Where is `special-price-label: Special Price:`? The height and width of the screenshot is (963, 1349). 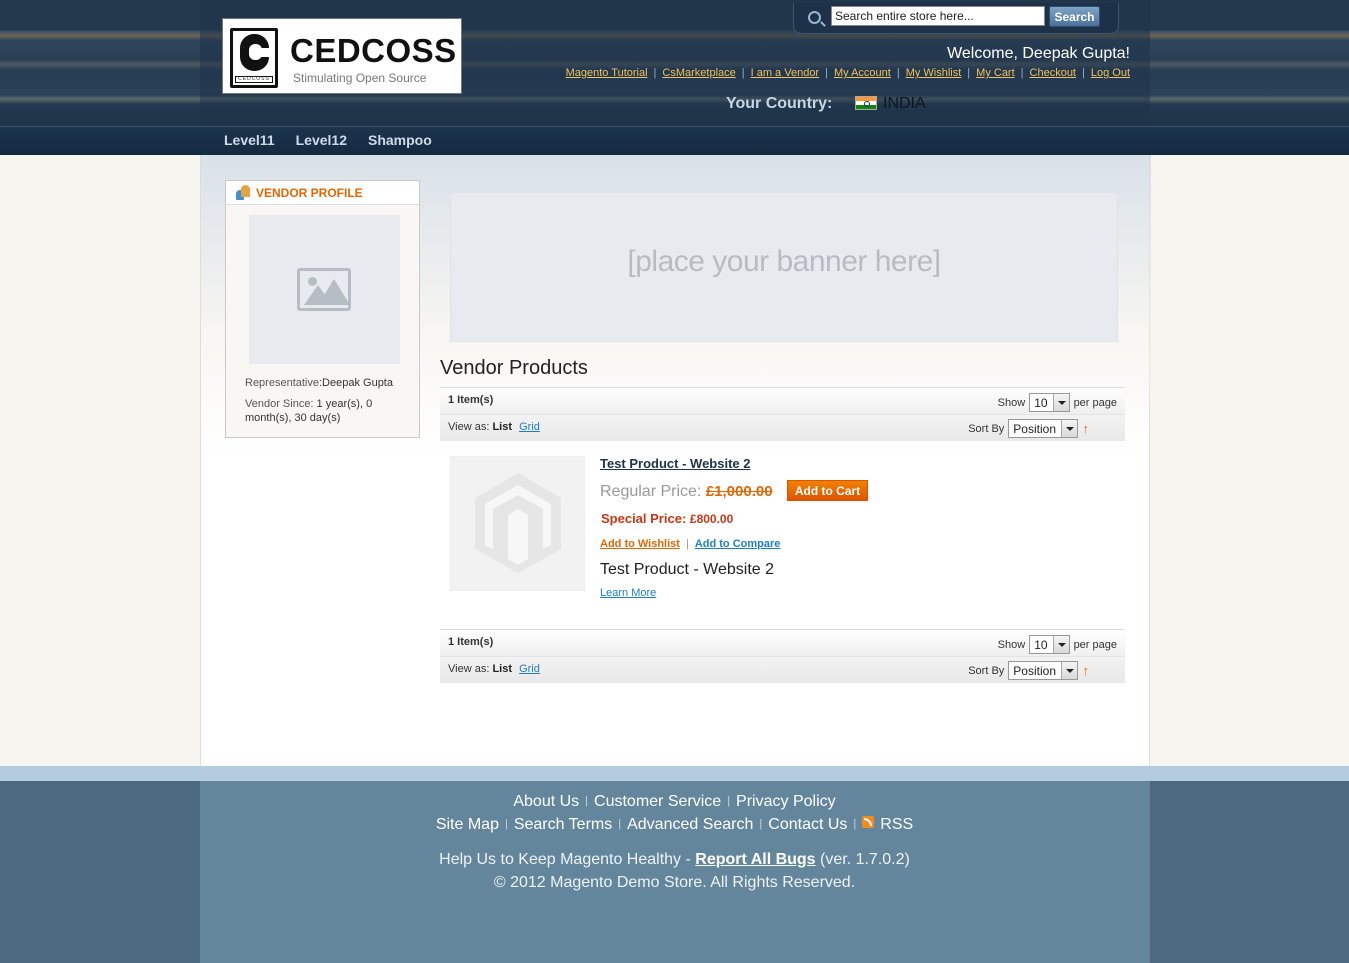 special-price-label: Special Price: is located at coordinates (644, 518).